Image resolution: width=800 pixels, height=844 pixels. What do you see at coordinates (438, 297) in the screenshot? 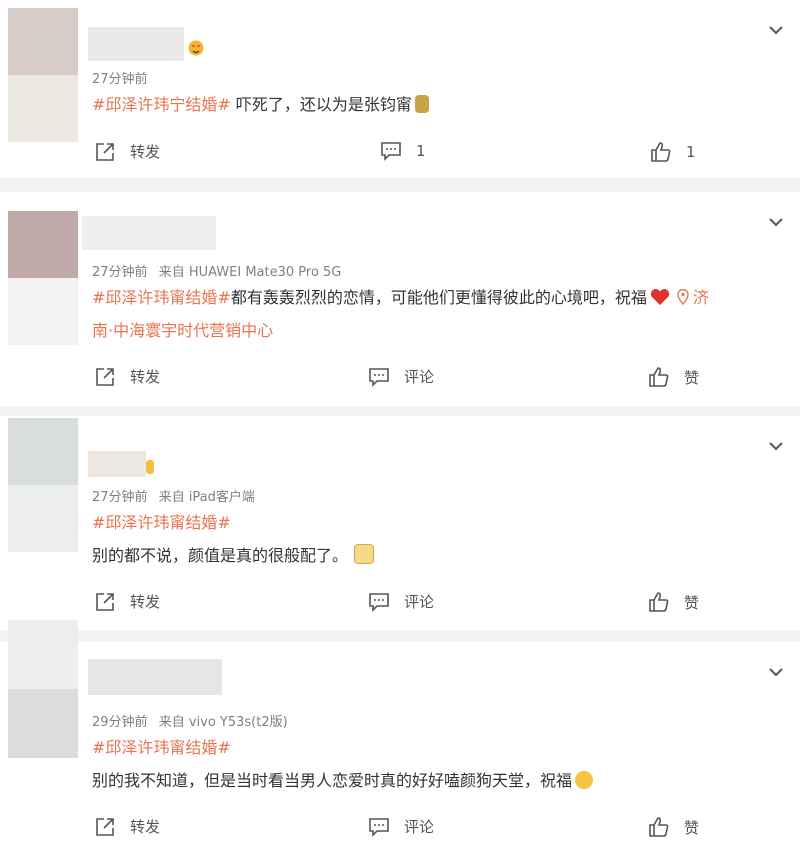
I see `comment-body: 都有轰轰烈烈的恋情，可能他们更懂得彼此的心境吧，祝福` at bounding box center [438, 297].